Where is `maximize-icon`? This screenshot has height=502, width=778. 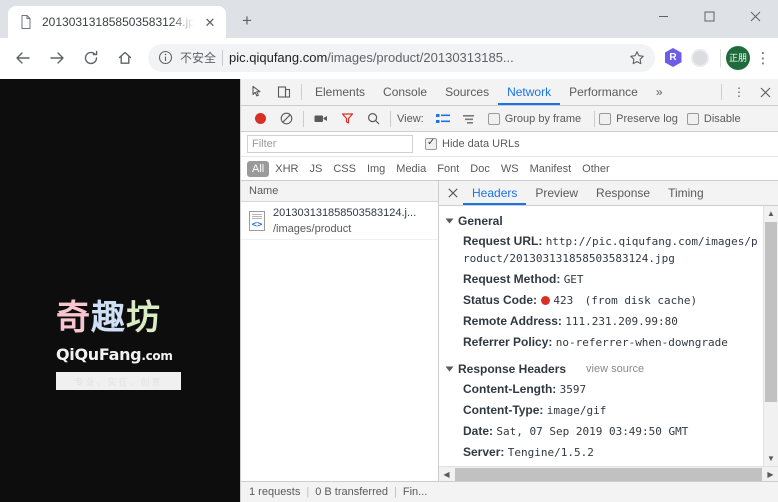 maximize-icon is located at coordinates (709, 16).